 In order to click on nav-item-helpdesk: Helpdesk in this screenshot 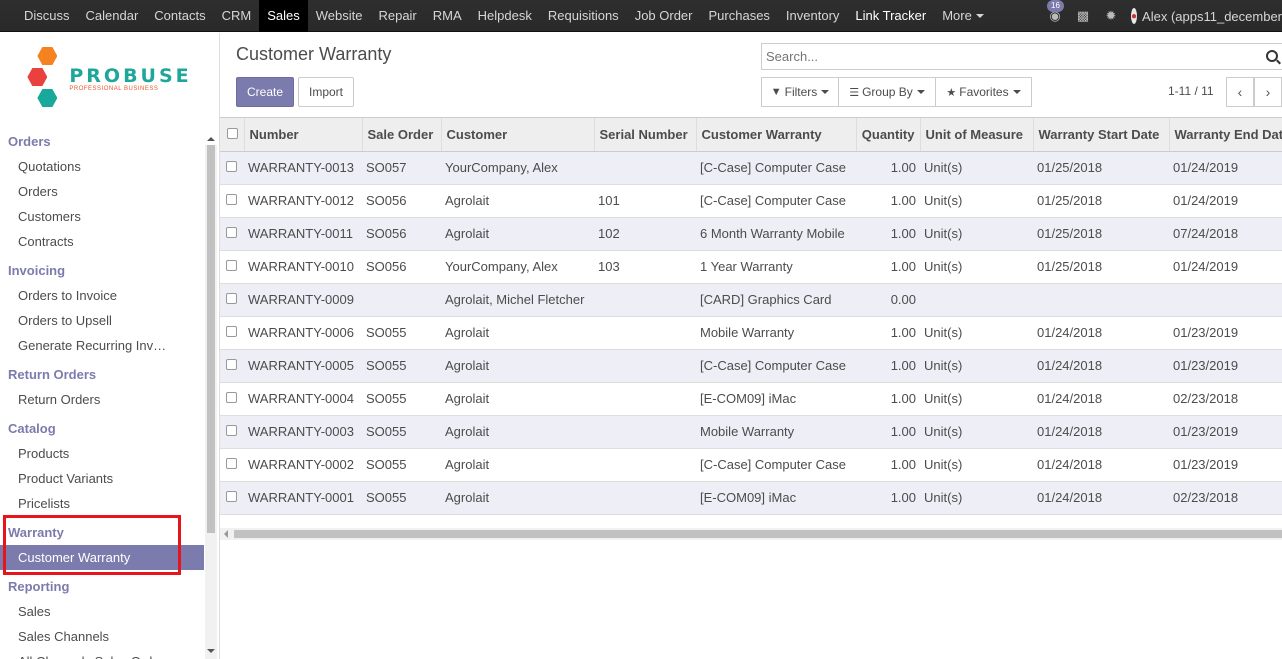, I will do `click(505, 16)`.